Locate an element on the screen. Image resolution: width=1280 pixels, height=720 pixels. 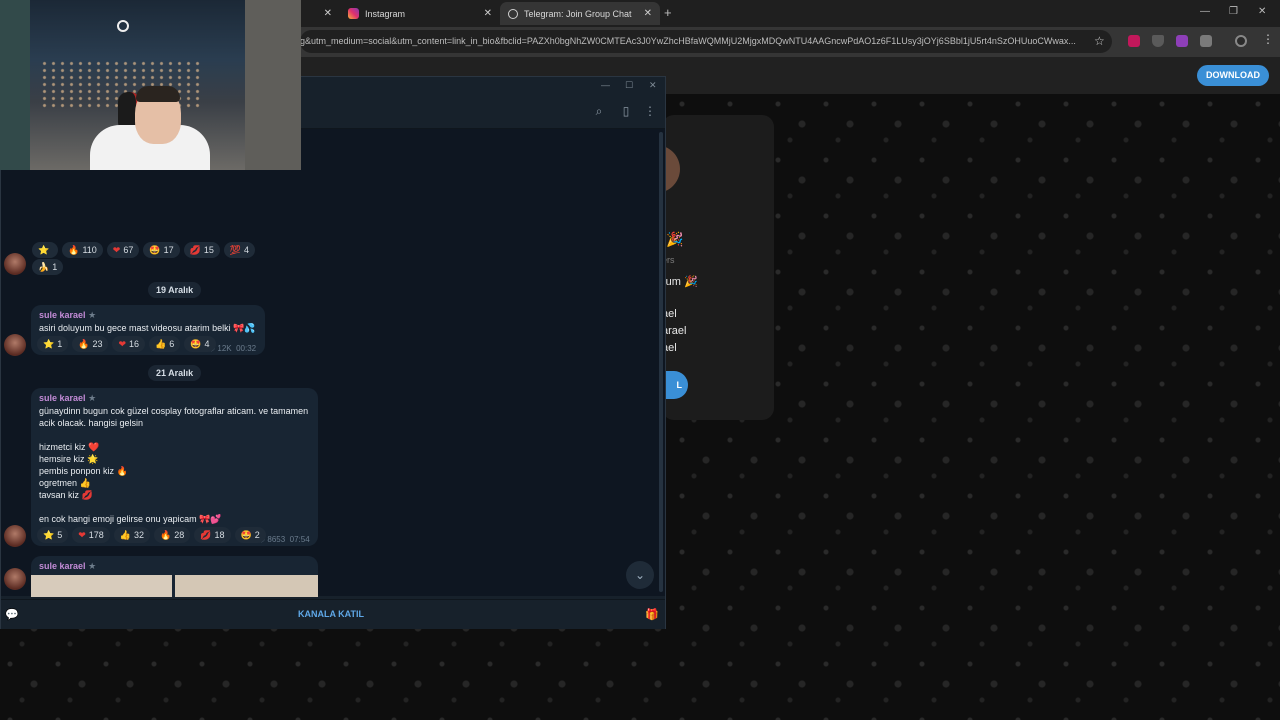
reaction-heart: ❤ 178 is located at coordinates (91, 535).